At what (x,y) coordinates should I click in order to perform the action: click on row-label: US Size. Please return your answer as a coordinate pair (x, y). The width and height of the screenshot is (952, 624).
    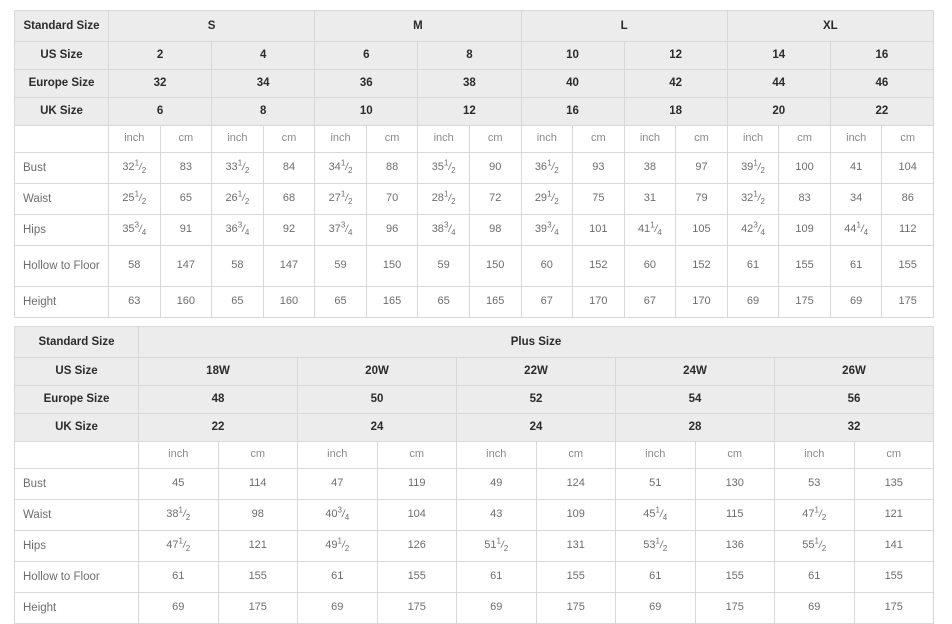
    Looking at the image, I should click on (61, 55).